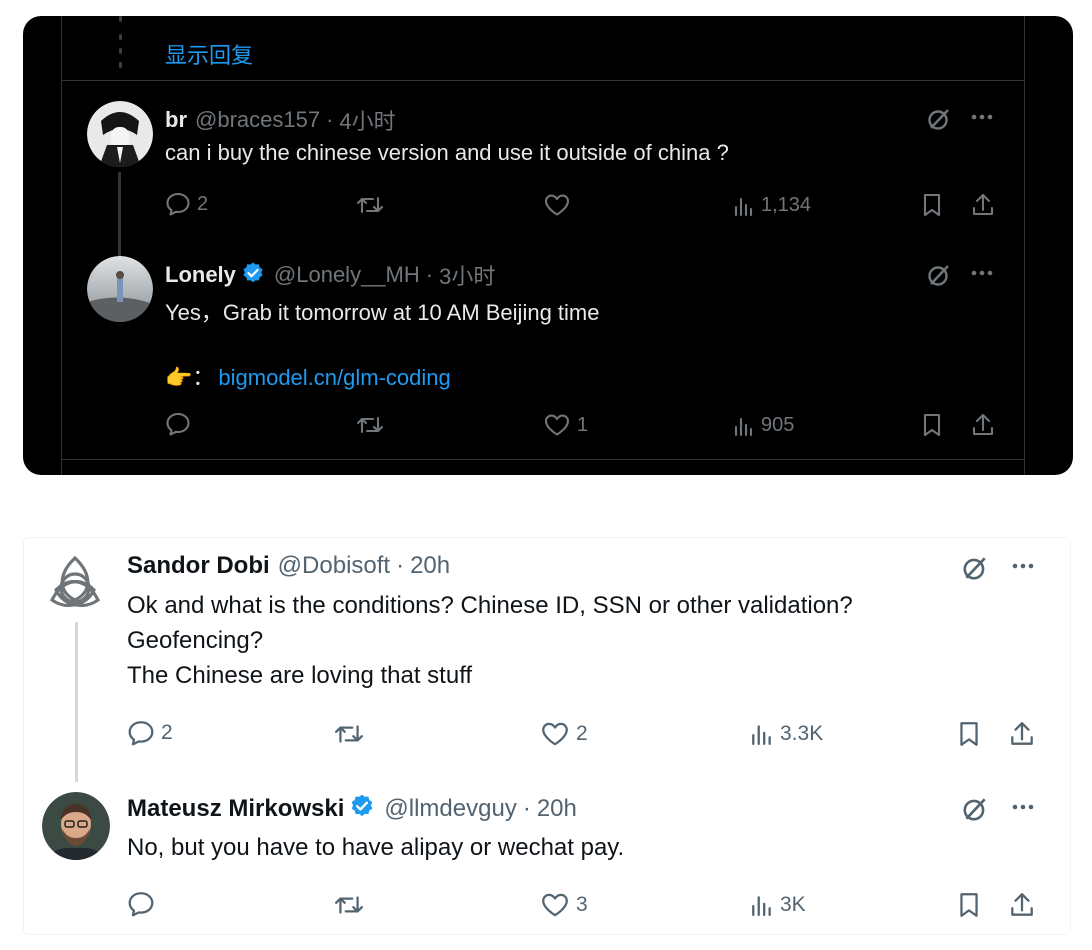  What do you see at coordinates (367, 120) in the screenshot?
I see `tweet-time: 4小时` at bounding box center [367, 120].